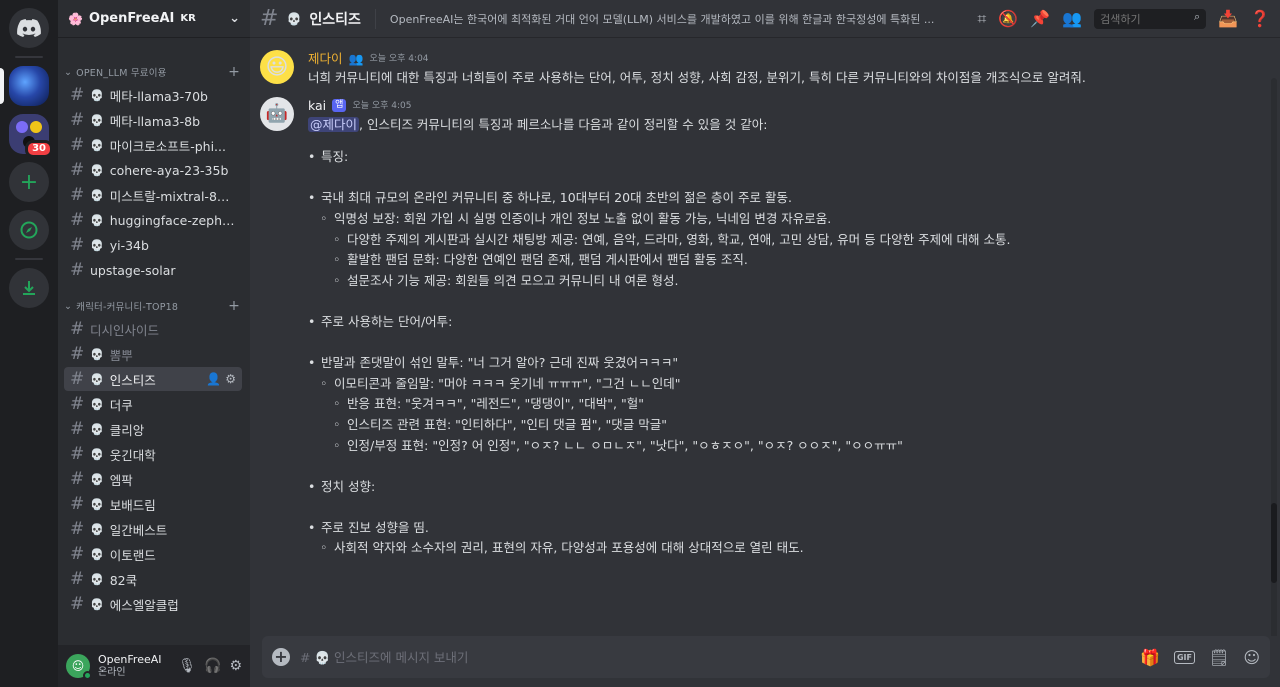 The width and height of the screenshot is (1280, 687). What do you see at coordinates (172, 196) in the screenshot?
I see `channel-name: 미스트랄-mixtral-8x7b` at bounding box center [172, 196].